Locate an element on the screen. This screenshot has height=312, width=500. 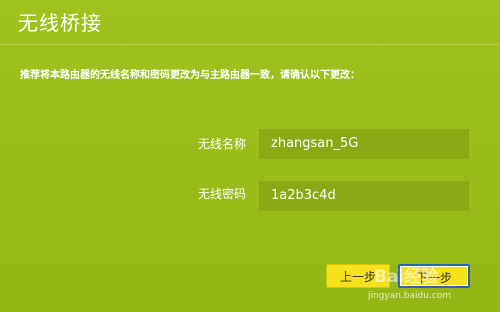
title-divider is located at coordinates (250, 44).